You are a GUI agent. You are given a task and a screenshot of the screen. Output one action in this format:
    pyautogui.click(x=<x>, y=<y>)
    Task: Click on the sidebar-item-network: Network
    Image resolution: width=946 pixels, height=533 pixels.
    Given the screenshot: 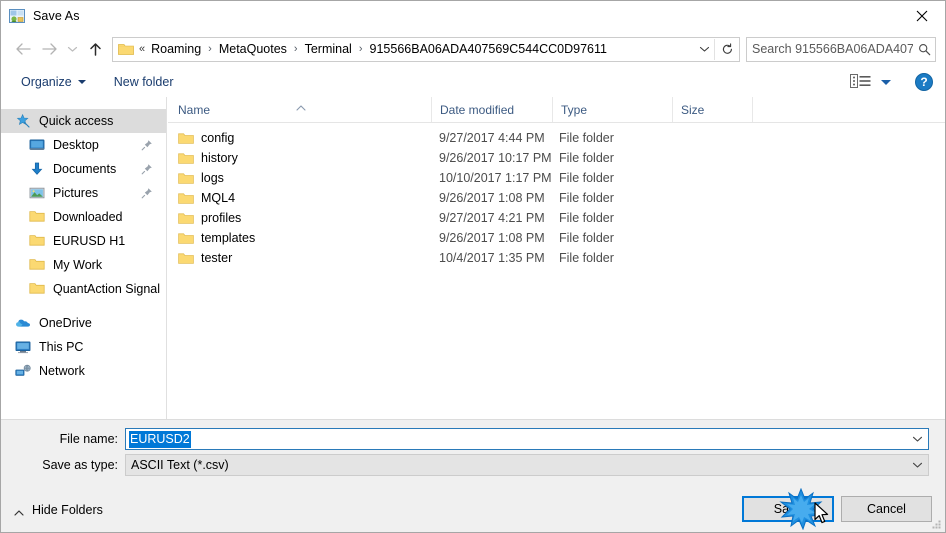 What is the action you would take?
    pyautogui.click(x=83, y=371)
    